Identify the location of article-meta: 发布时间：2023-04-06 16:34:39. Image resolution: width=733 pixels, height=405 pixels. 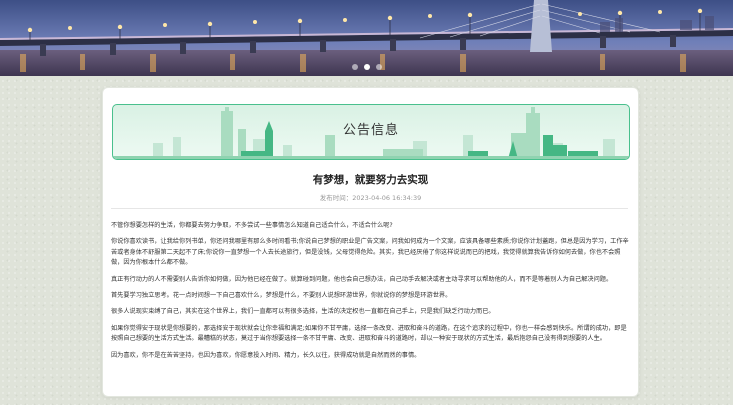
(370, 197).